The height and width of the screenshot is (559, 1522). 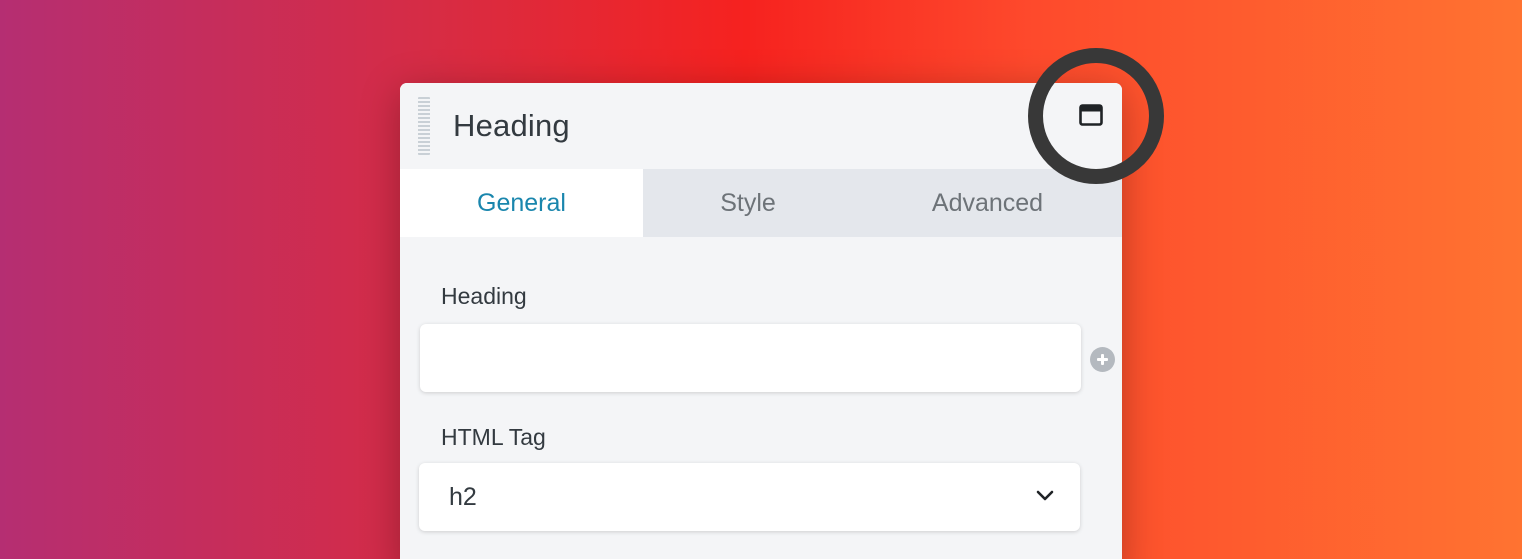 I want to click on tab-general: General, so click(x=521, y=203).